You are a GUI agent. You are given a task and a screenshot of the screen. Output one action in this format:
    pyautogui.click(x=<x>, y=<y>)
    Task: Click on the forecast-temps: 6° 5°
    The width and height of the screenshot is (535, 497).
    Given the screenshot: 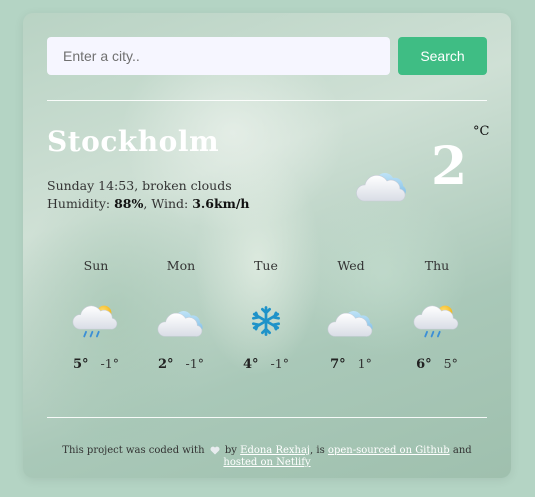 What is the action you would take?
    pyautogui.click(x=437, y=364)
    